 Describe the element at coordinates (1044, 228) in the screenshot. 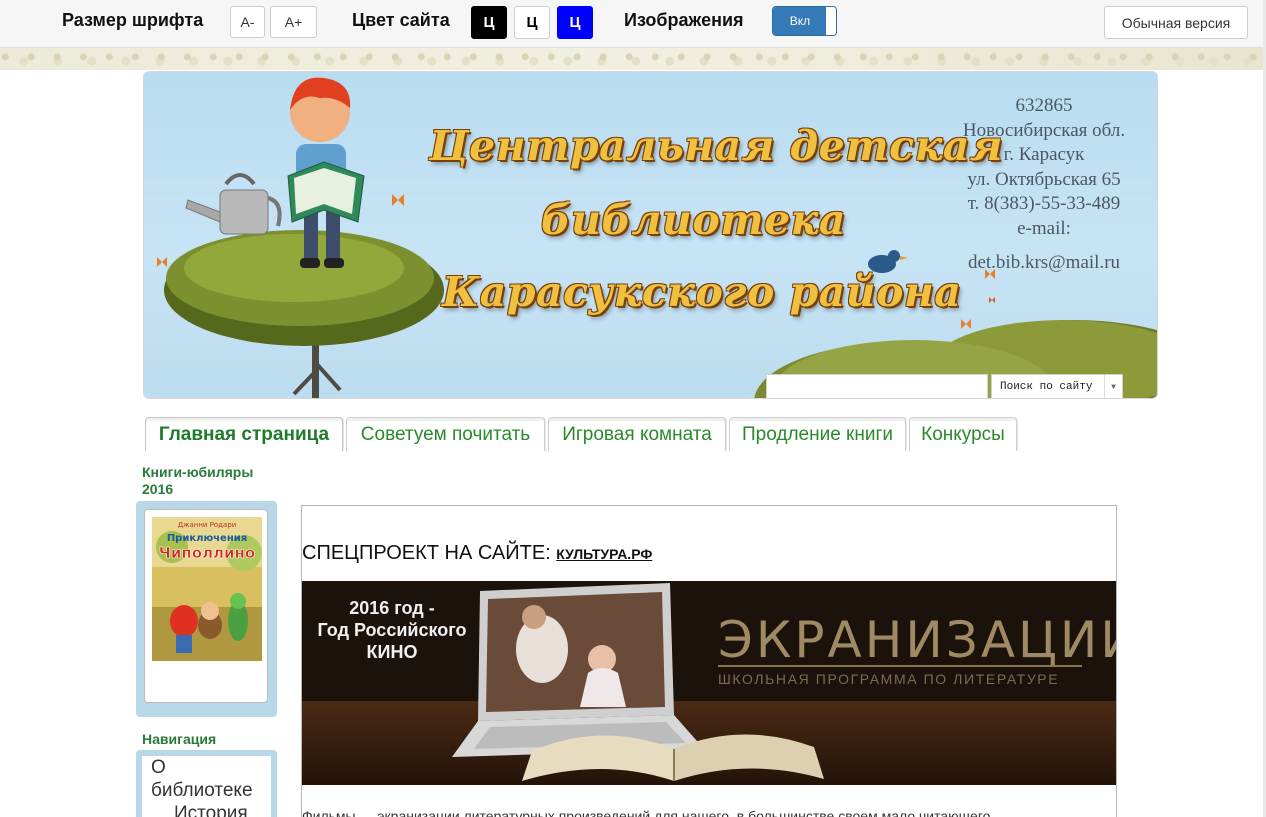

I see `email-label: e-mail:` at that location.